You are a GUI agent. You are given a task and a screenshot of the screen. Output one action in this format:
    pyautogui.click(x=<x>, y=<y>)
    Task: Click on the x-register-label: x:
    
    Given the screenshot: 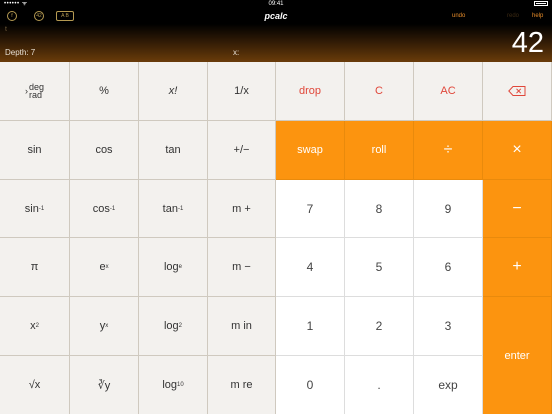 What is the action you would take?
    pyautogui.click(x=236, y=52)
    